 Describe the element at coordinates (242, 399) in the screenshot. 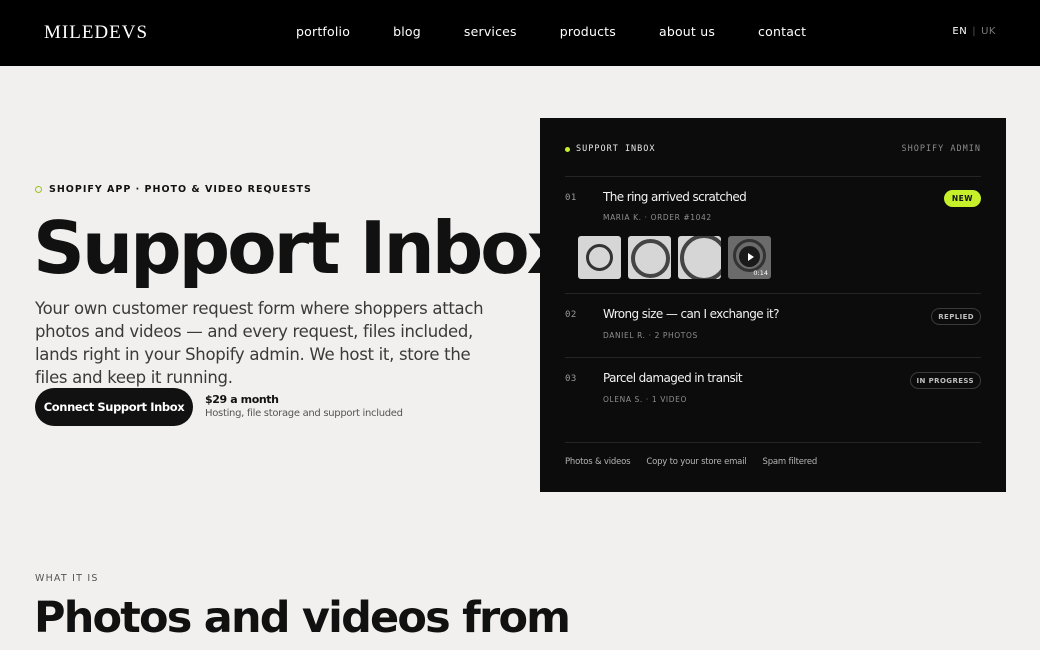

I see `price-label: $29 a month` at that location.